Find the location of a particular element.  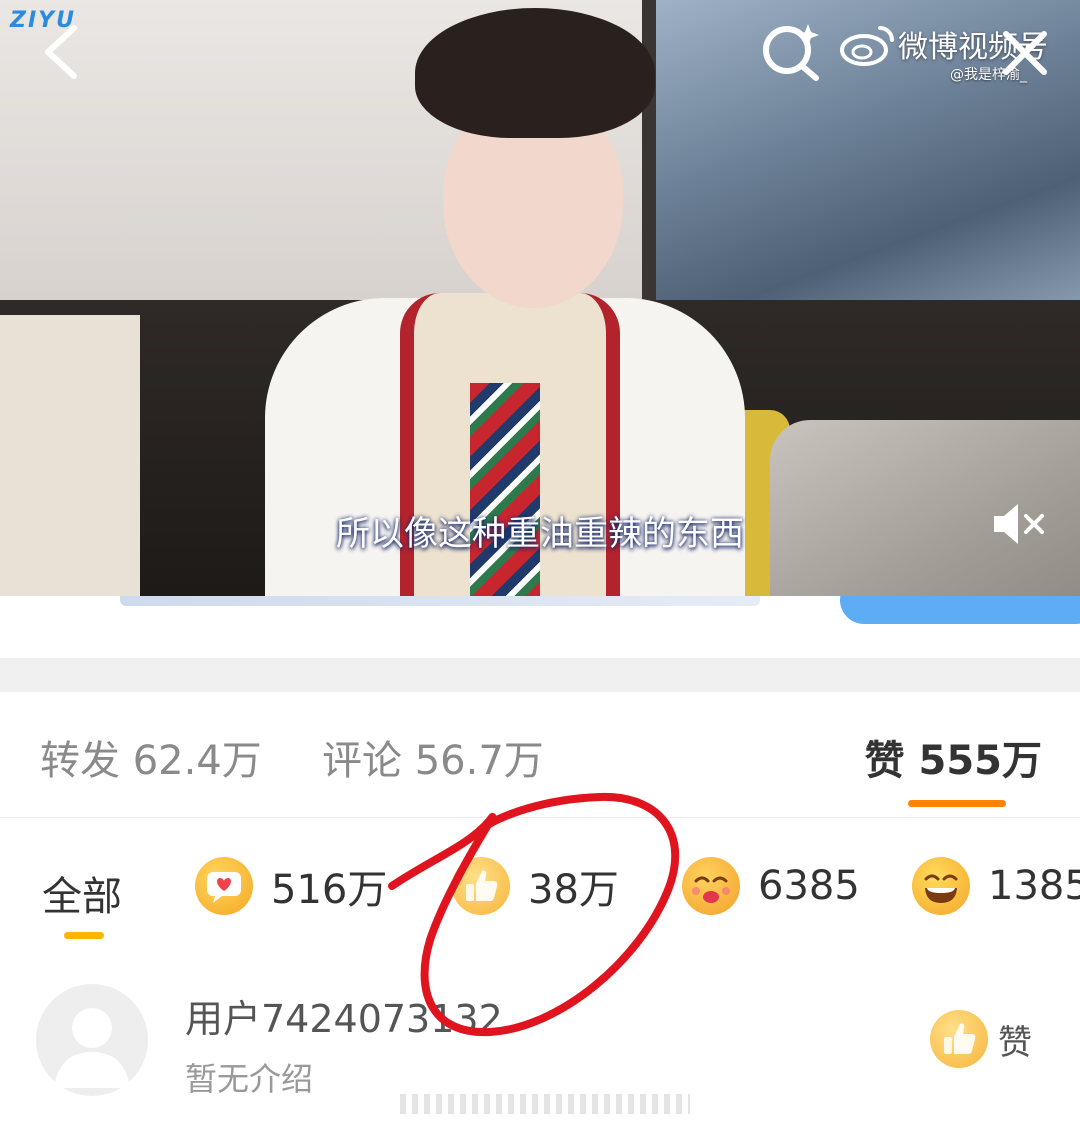

person-hair is located at coordinates (535, 73).